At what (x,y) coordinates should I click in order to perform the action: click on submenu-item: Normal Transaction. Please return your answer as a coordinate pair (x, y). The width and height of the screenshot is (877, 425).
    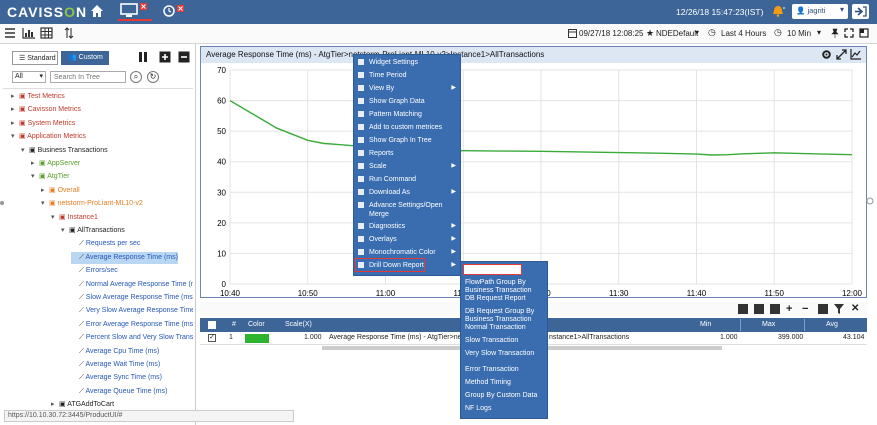
    Looking at the image, I should click on (505, 328).